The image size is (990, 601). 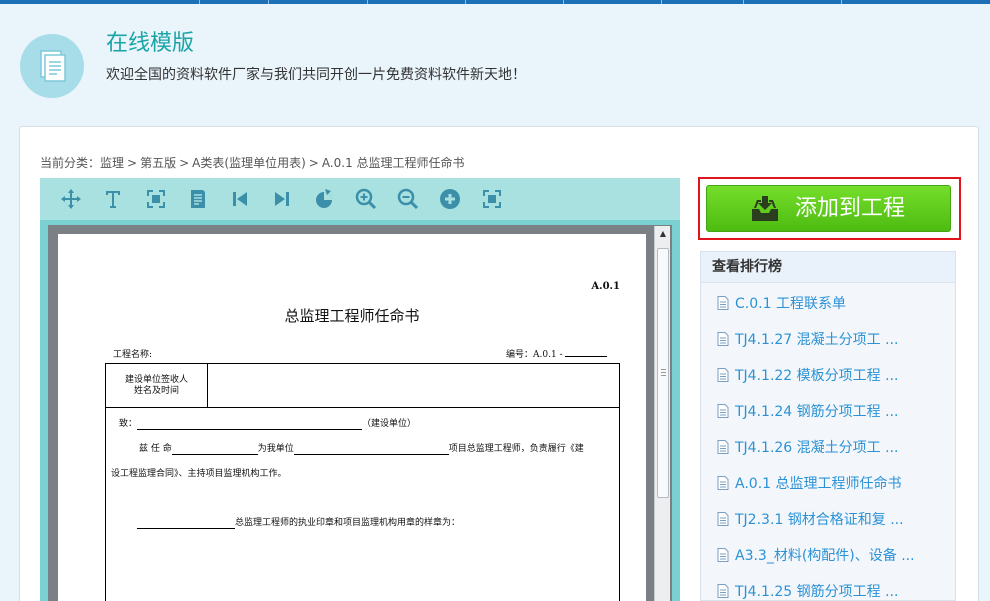 I want to click on add-to-project-label: 添加到工程, so click(x=850, y=208).